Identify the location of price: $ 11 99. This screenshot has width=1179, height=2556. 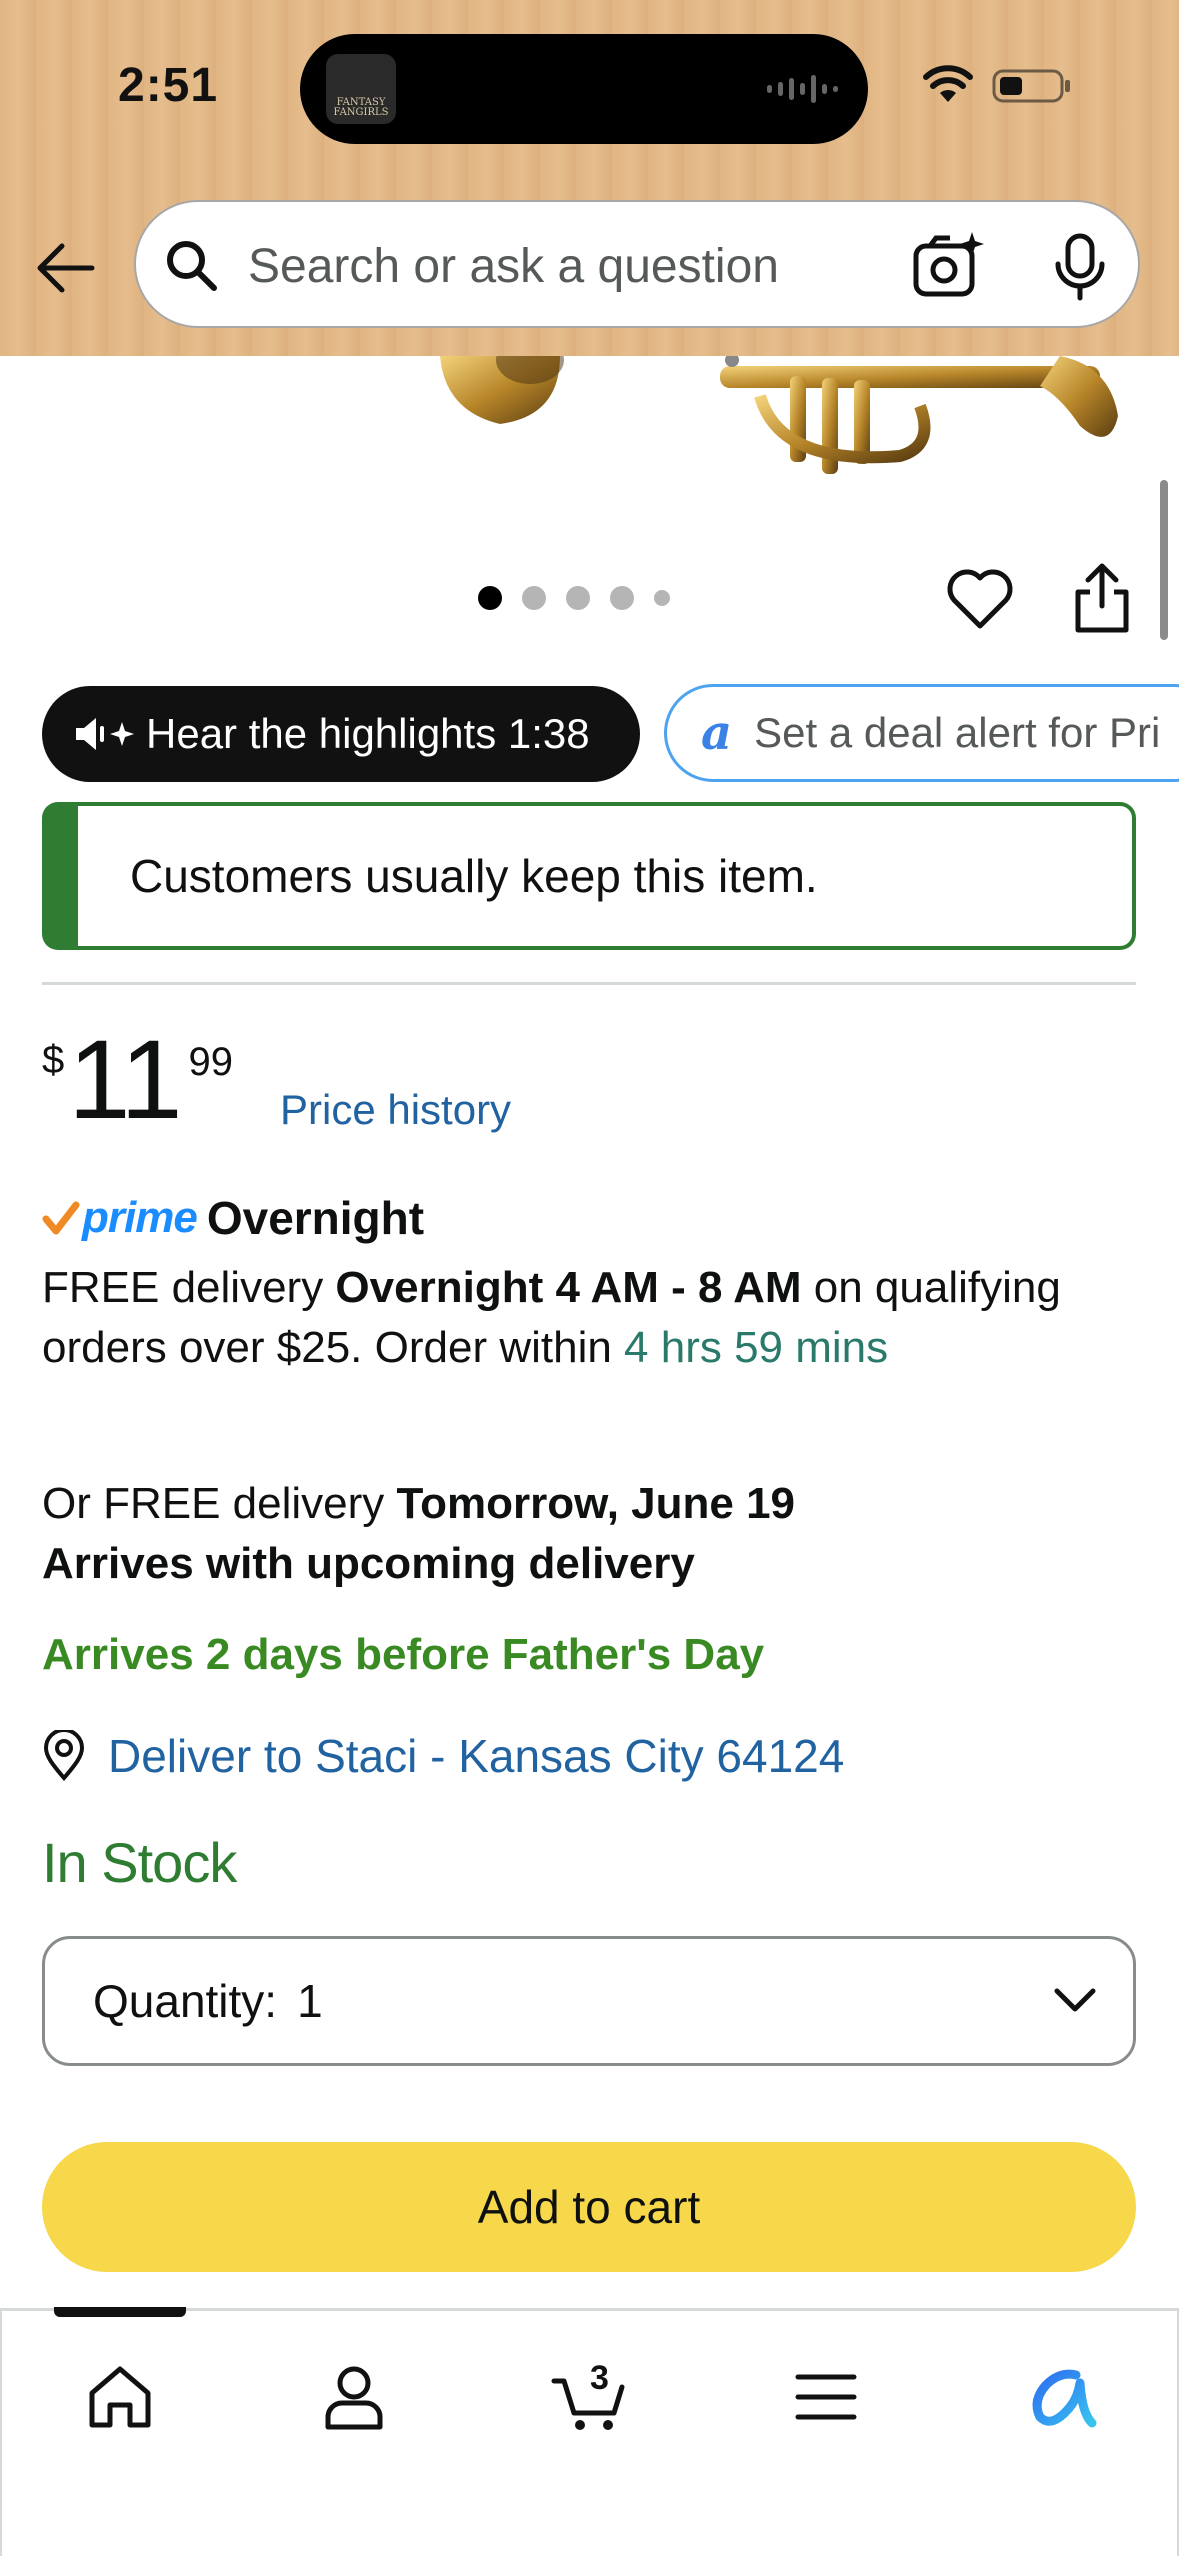
(137, 1084).